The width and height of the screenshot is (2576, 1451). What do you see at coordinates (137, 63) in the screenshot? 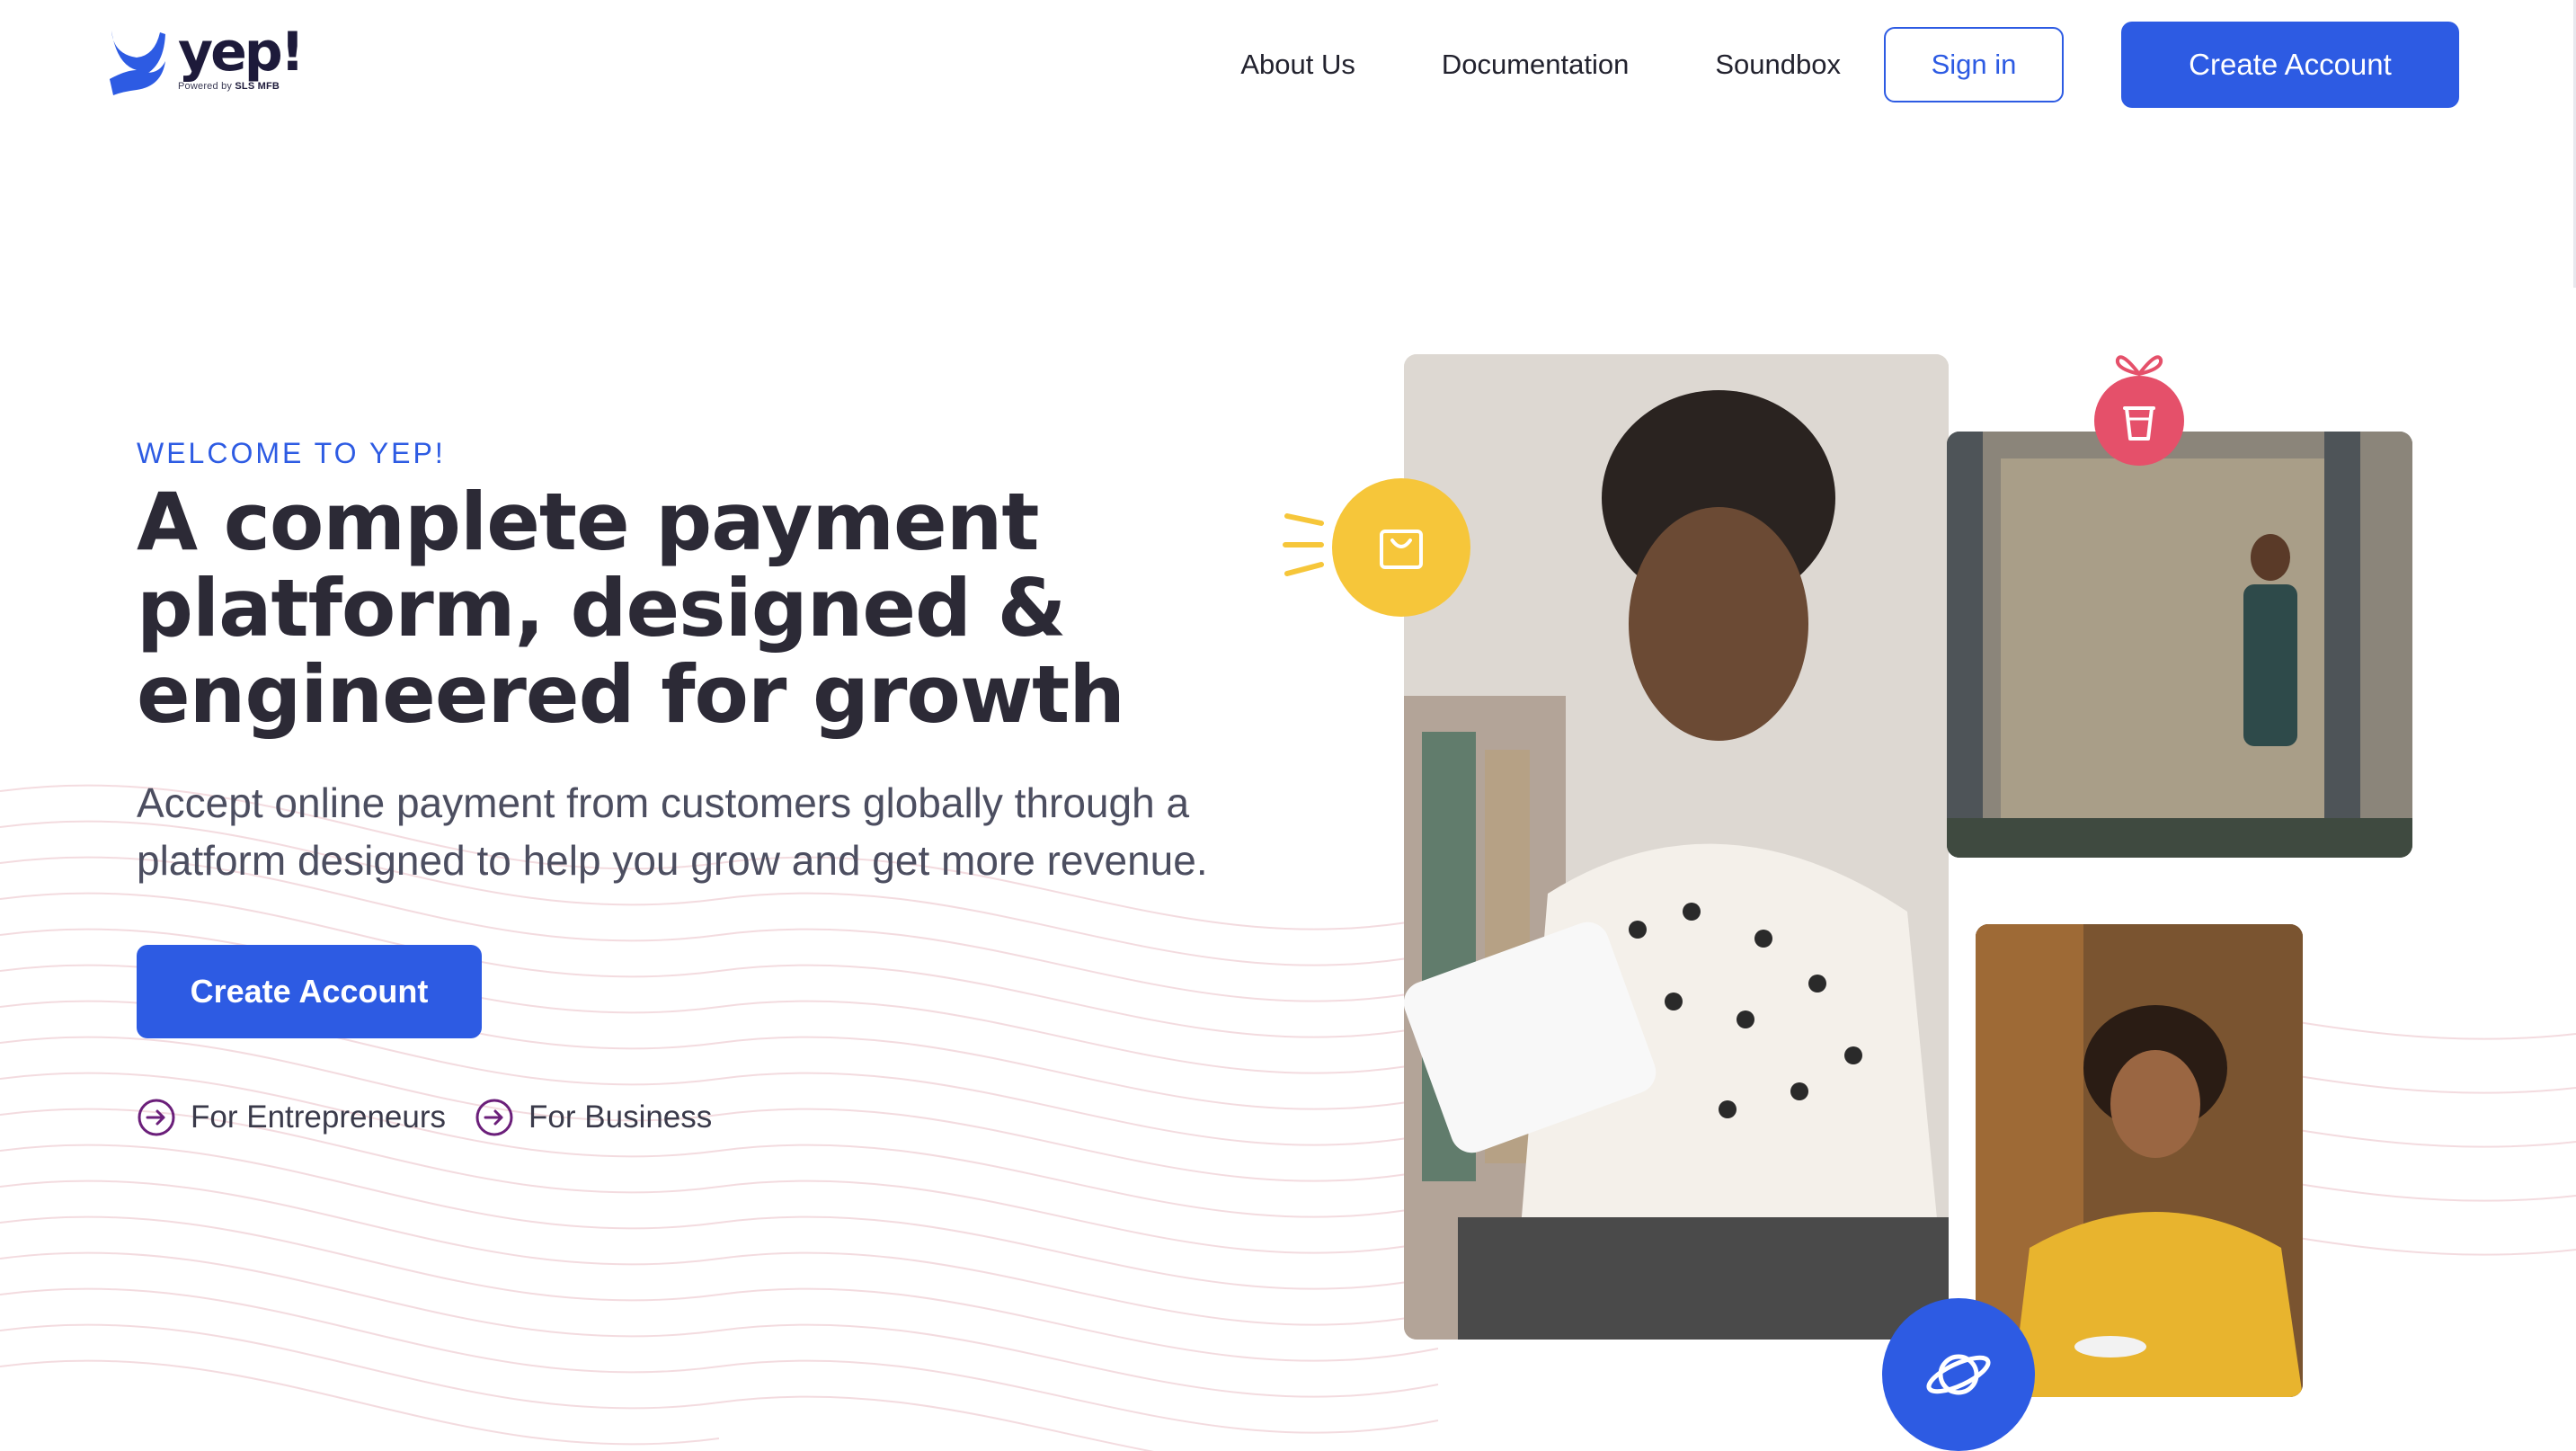
I see `yep-logo-icon` at bounding box center [137, 63].